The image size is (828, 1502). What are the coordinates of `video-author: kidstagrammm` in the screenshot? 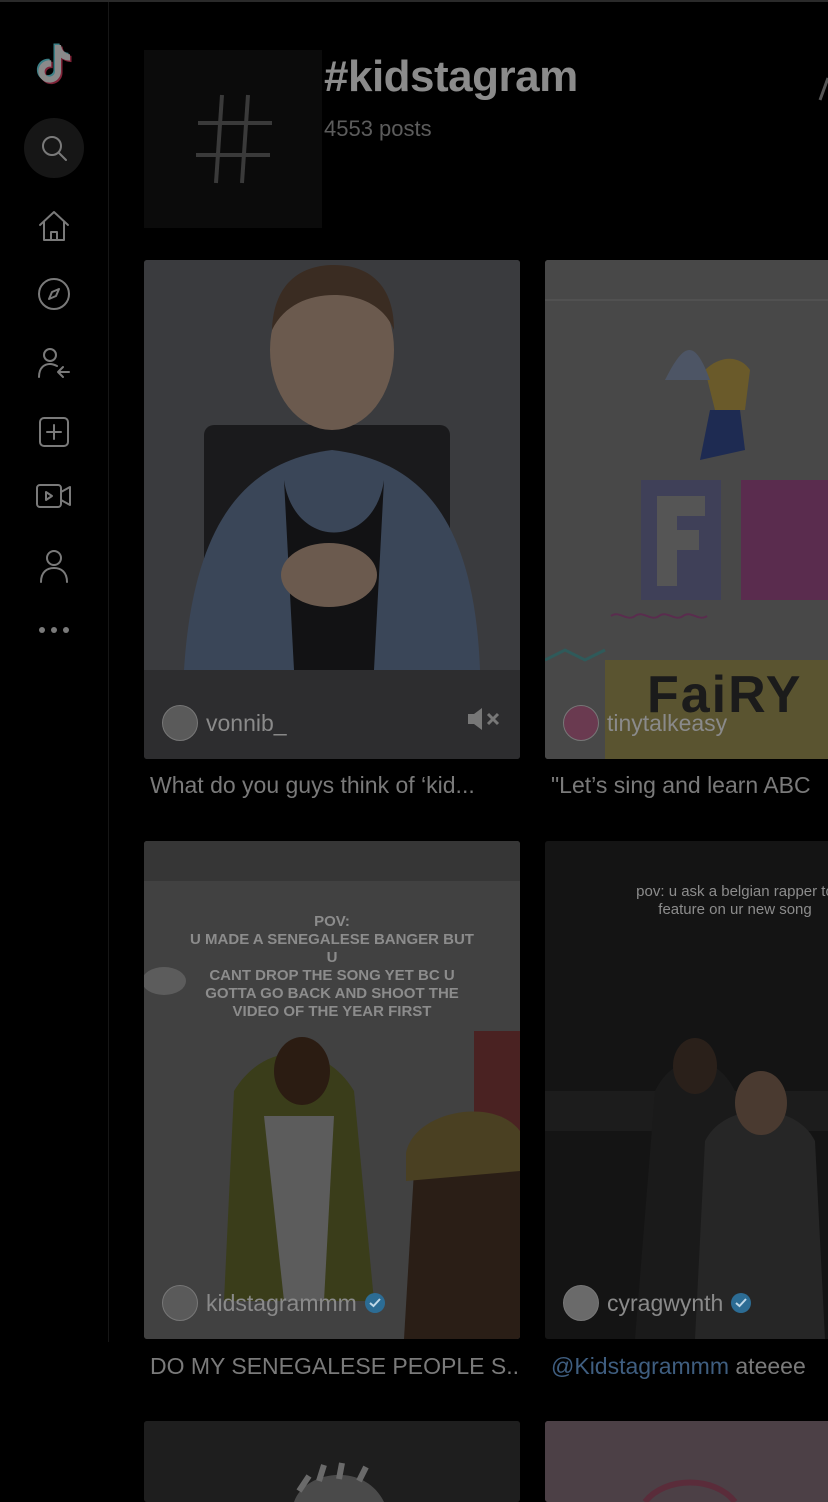 It's located at (273, 1303).